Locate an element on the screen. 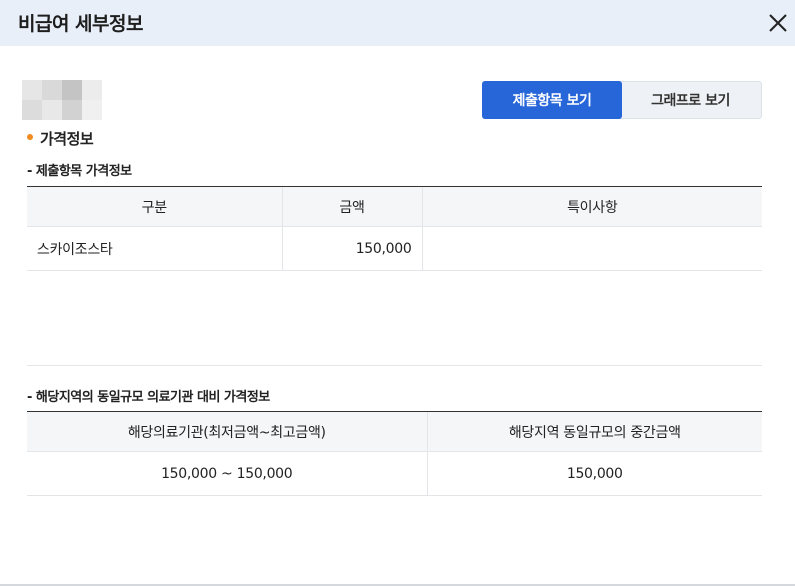  submitted-price-subtitle: - 제출항목 가격정보 is located at coordinates (79, 171).